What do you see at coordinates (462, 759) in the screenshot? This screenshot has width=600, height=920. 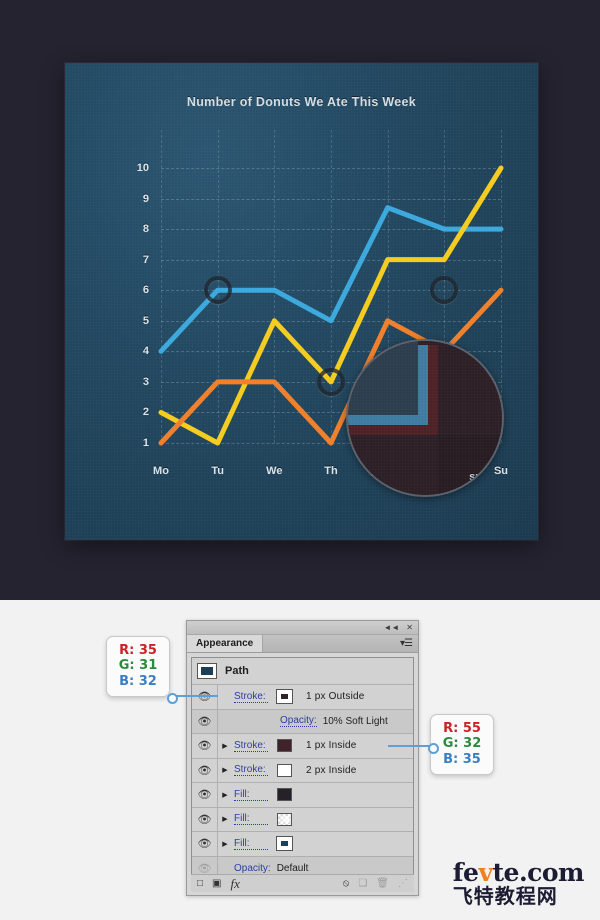 I see `callout-right-b: B: 35` at bounding box center [462, 759].